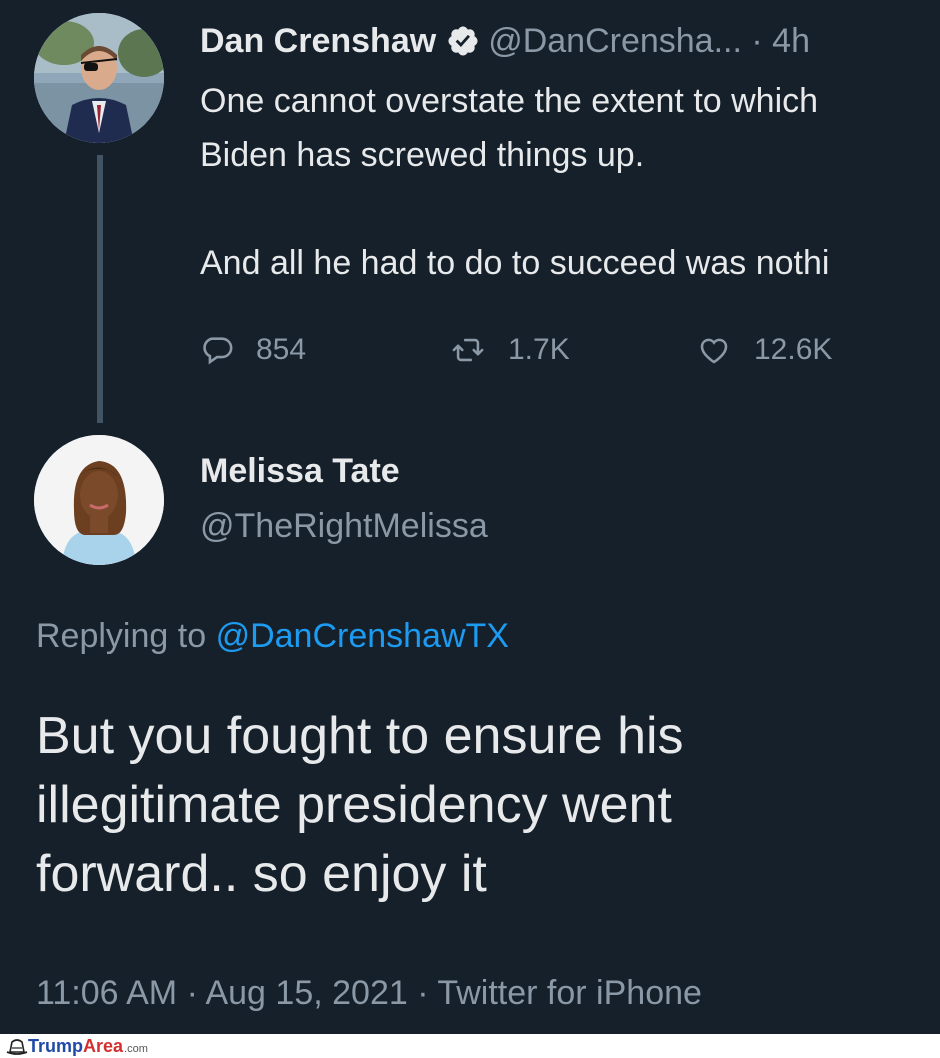 The height and width of the screenshot is (1058, 940). What do you see at coordinates (300, 471) in the screenshot?
I see `reply-author-name: Melissa Tate` at bounding box center [300, 471].